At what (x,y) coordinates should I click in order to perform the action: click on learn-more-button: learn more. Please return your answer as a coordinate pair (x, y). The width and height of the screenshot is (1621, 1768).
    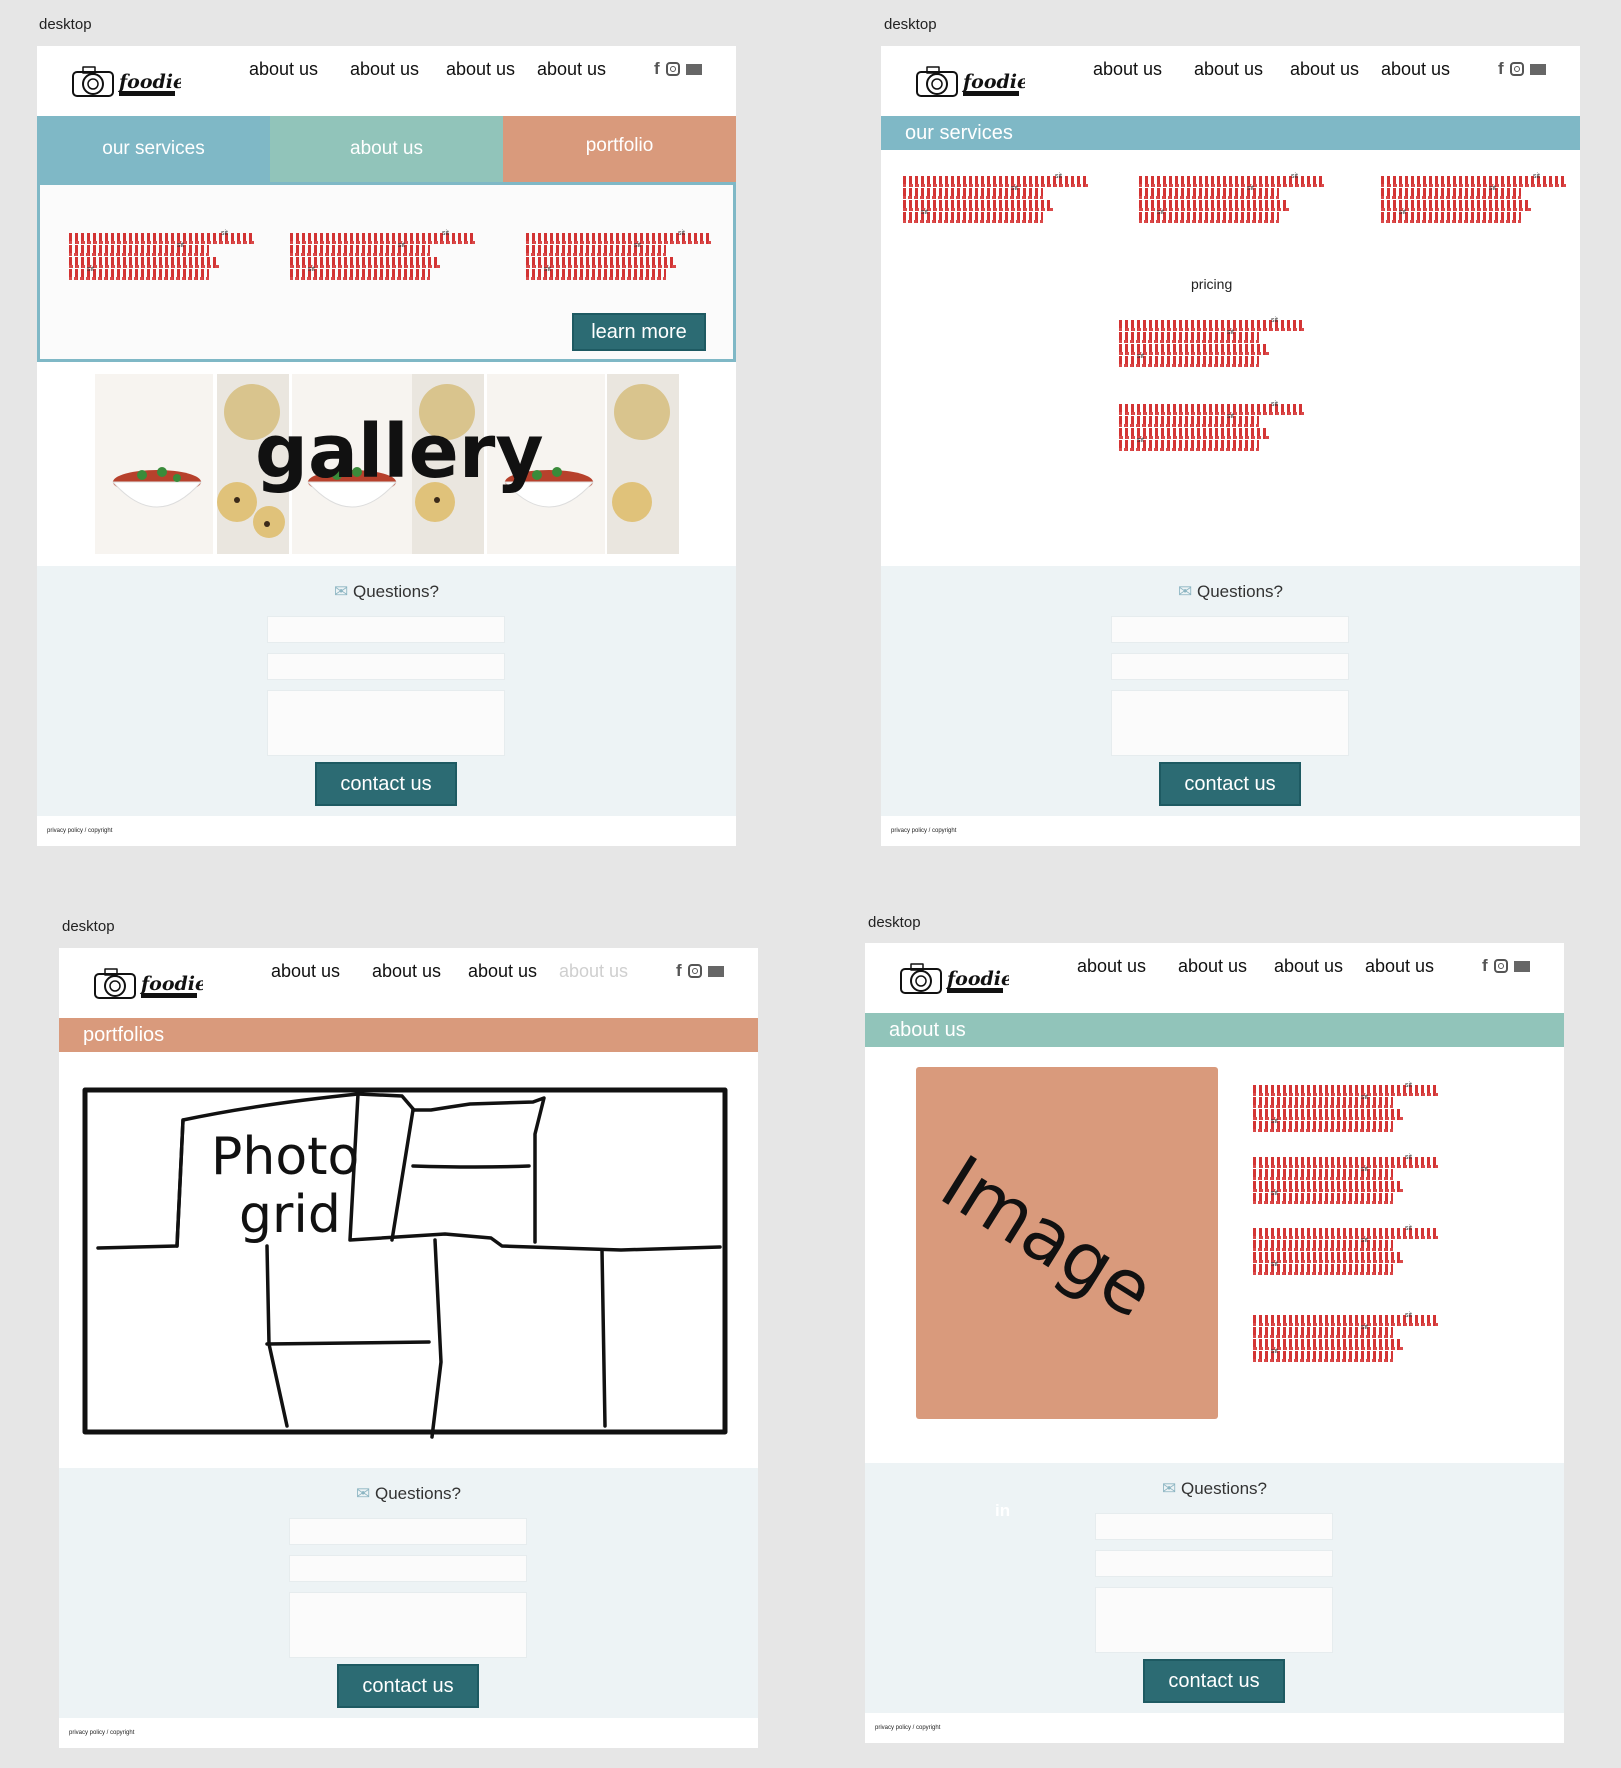
    Looking at the image, I should click on (639, 332).